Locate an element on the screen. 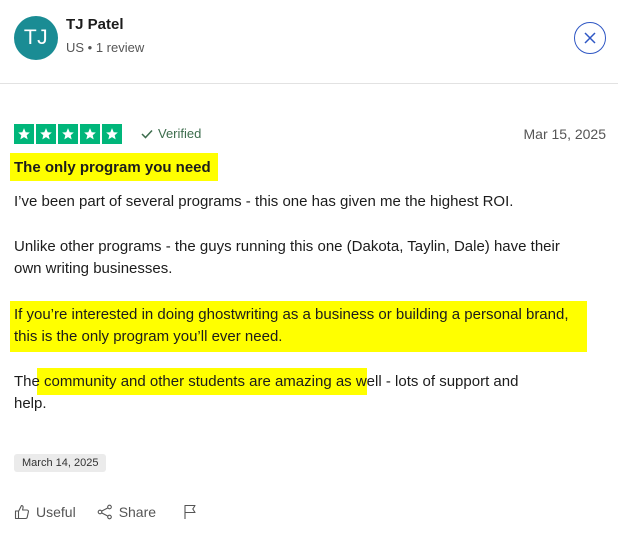  thumbs-up-icon is located at coordinates (21, 512).